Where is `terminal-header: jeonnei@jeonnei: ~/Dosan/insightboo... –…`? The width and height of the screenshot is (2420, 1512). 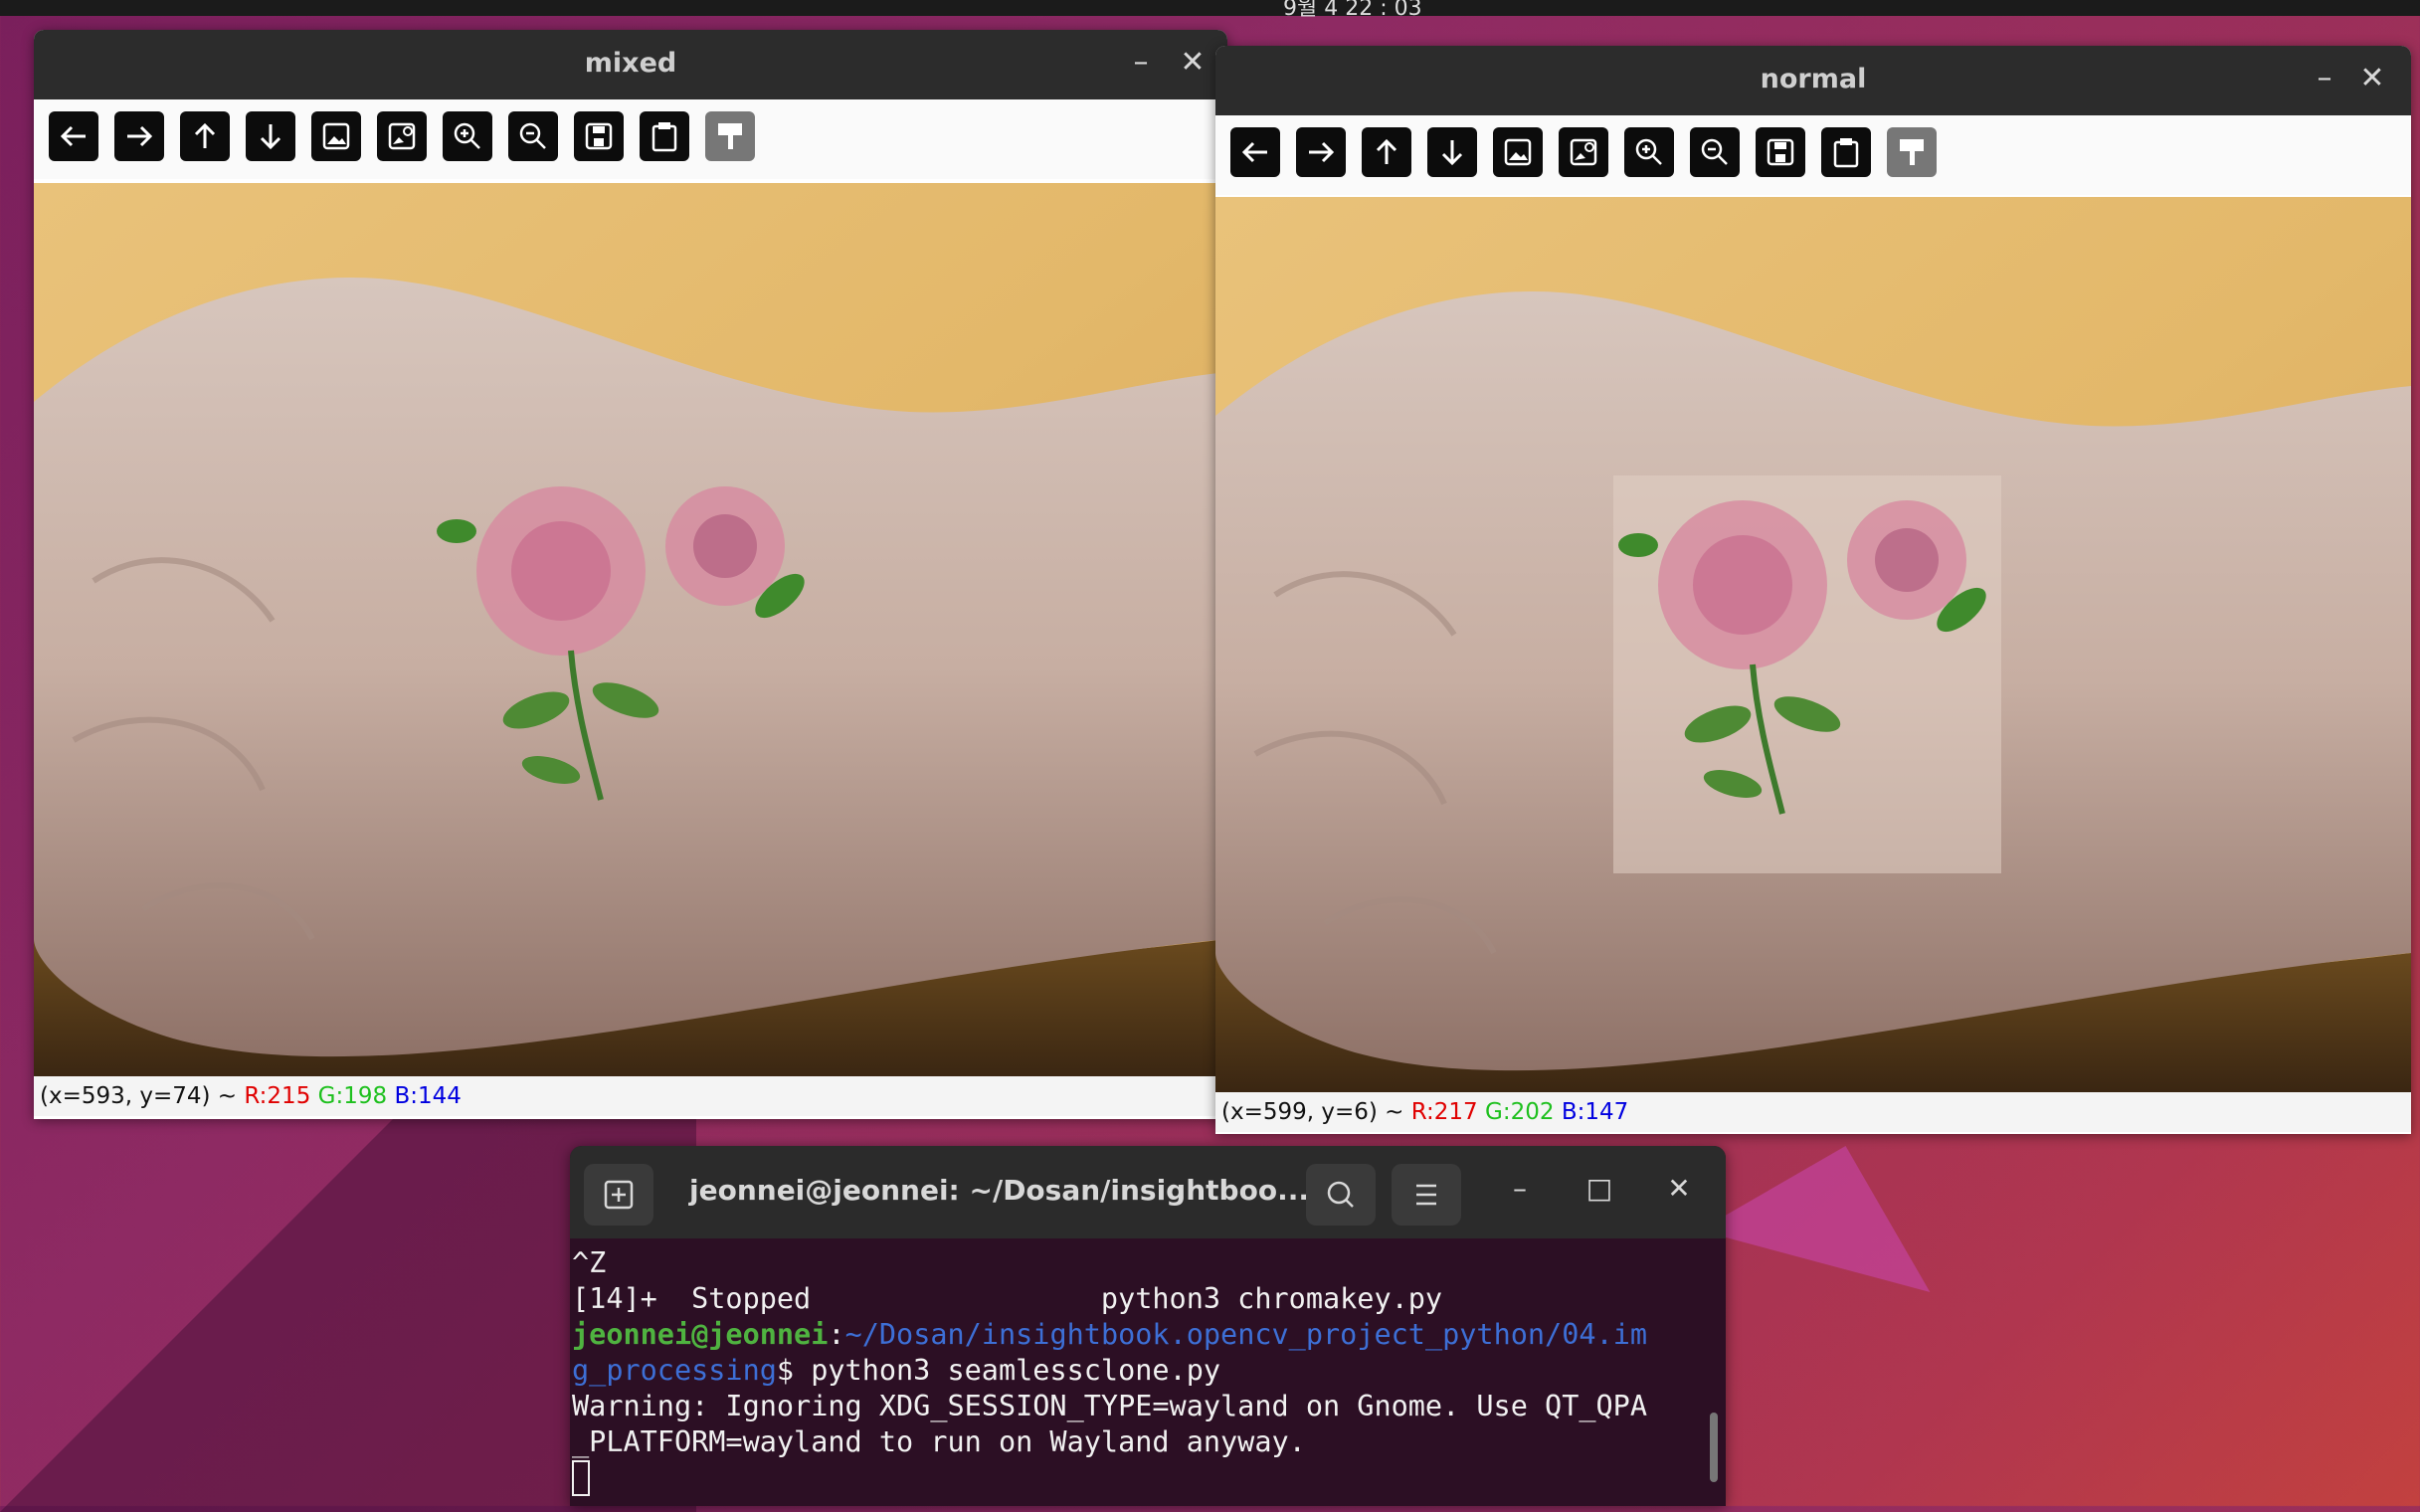
terminal-header: jeonnei@jeonnei: ~/Dosan/insightboo... –… is located at coordinates (1148, 1192).